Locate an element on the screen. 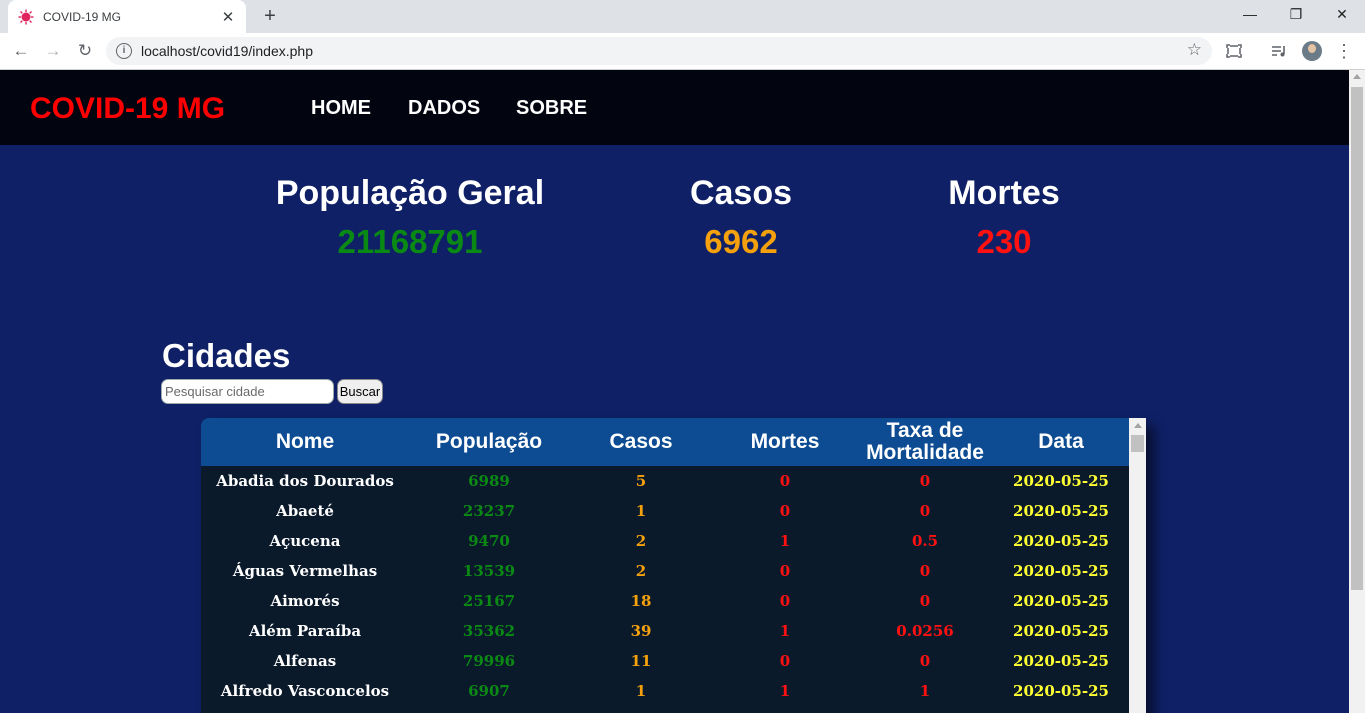 The image size is (1365, 713). table-row: Alfredo Vasconcelos 6907 1 1 1 2020-05-25 is located at coordinates (665, 691).